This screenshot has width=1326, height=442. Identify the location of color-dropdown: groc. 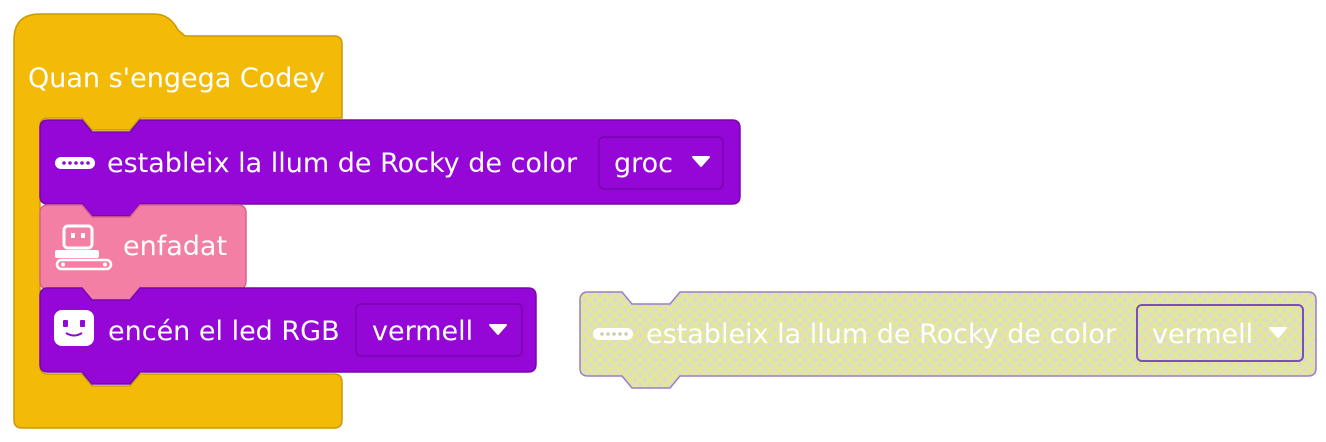
(661, 163).